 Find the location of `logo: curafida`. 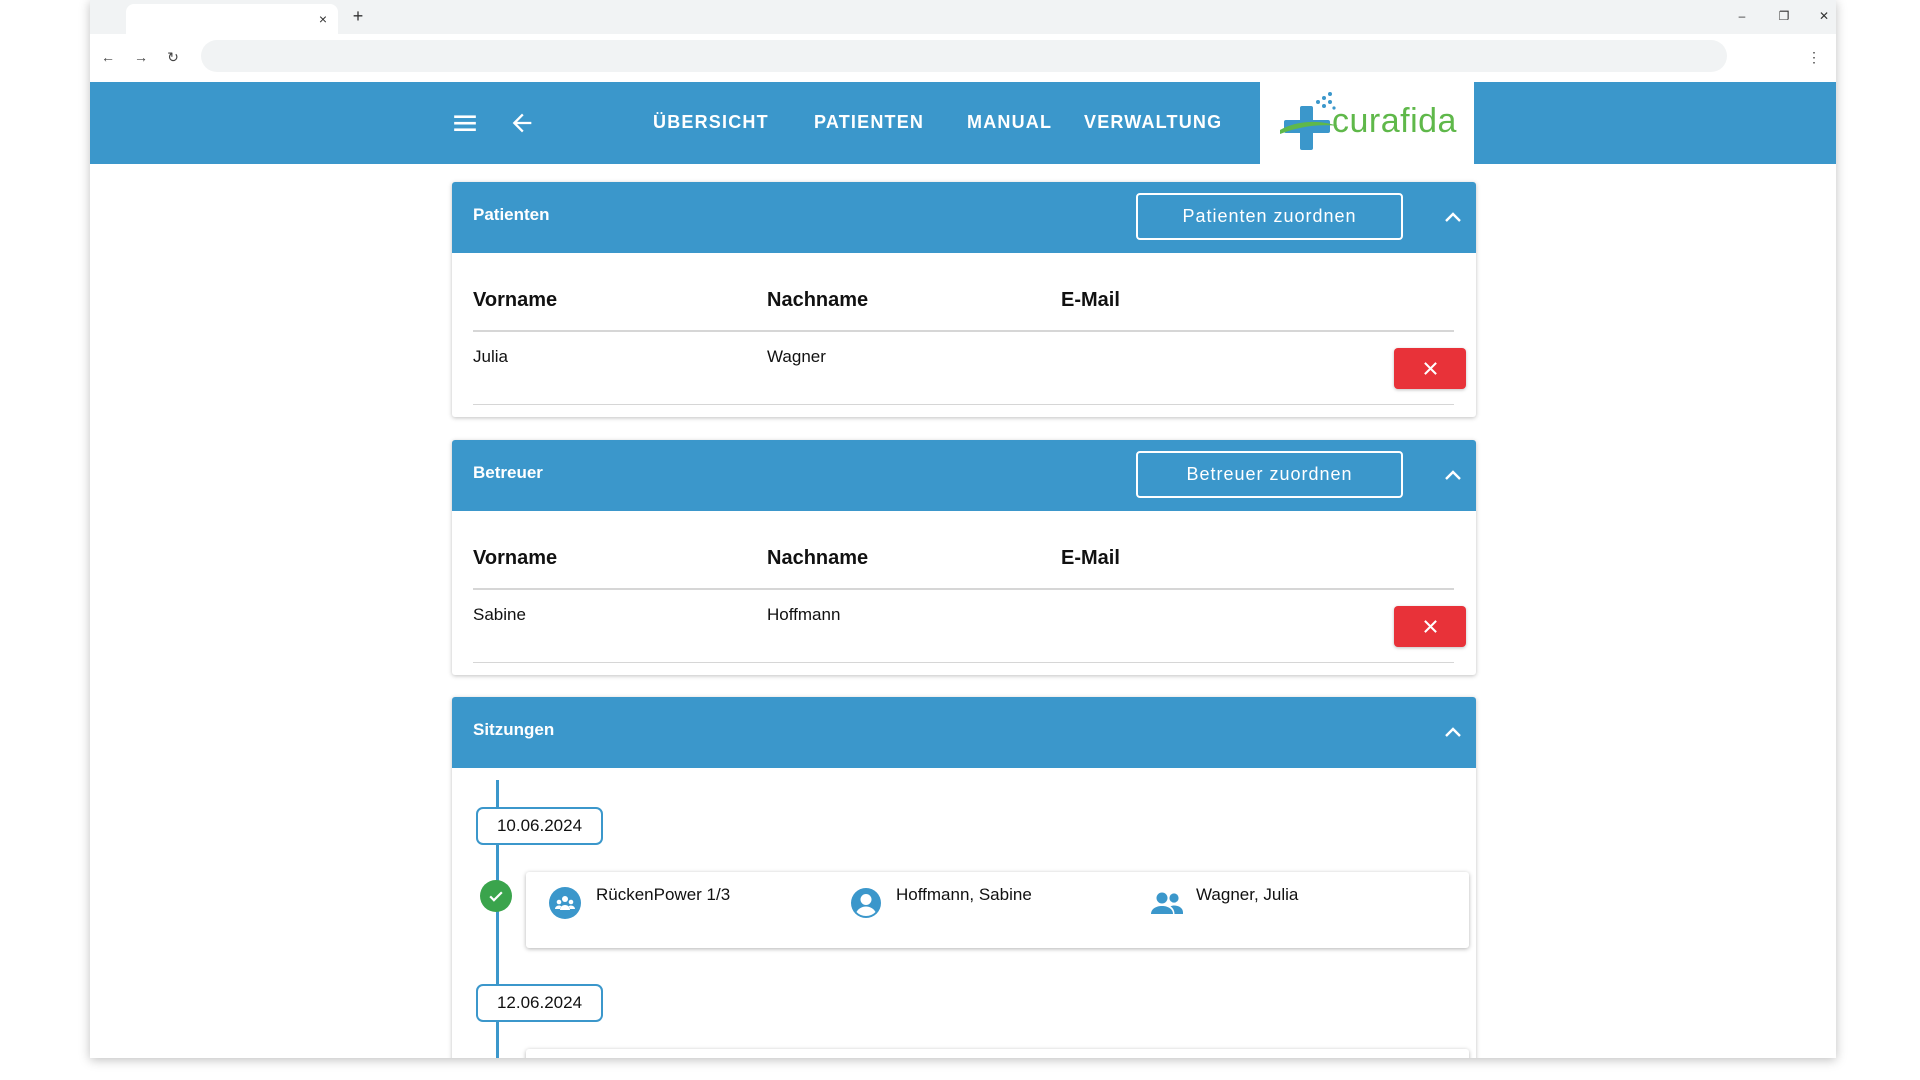

logo: curafida is located at coordinates (1367, 123).